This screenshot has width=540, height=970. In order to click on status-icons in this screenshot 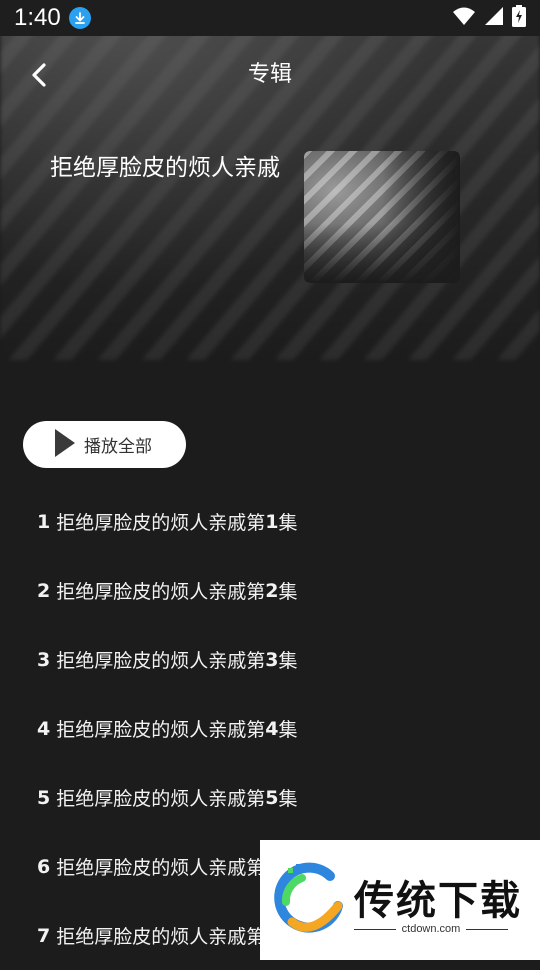, I will do `click(489, 18)`.